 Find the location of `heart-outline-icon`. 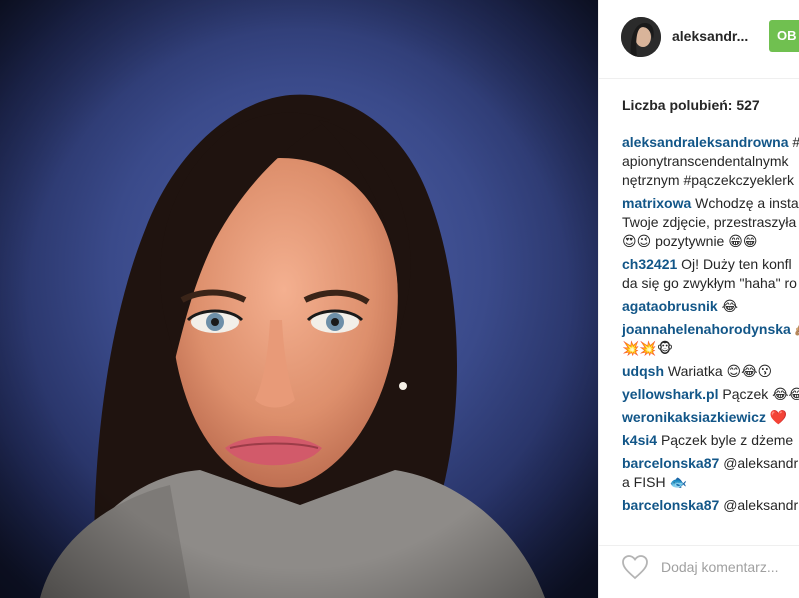

heart-outline-icon is located at coordinates (635, 567).